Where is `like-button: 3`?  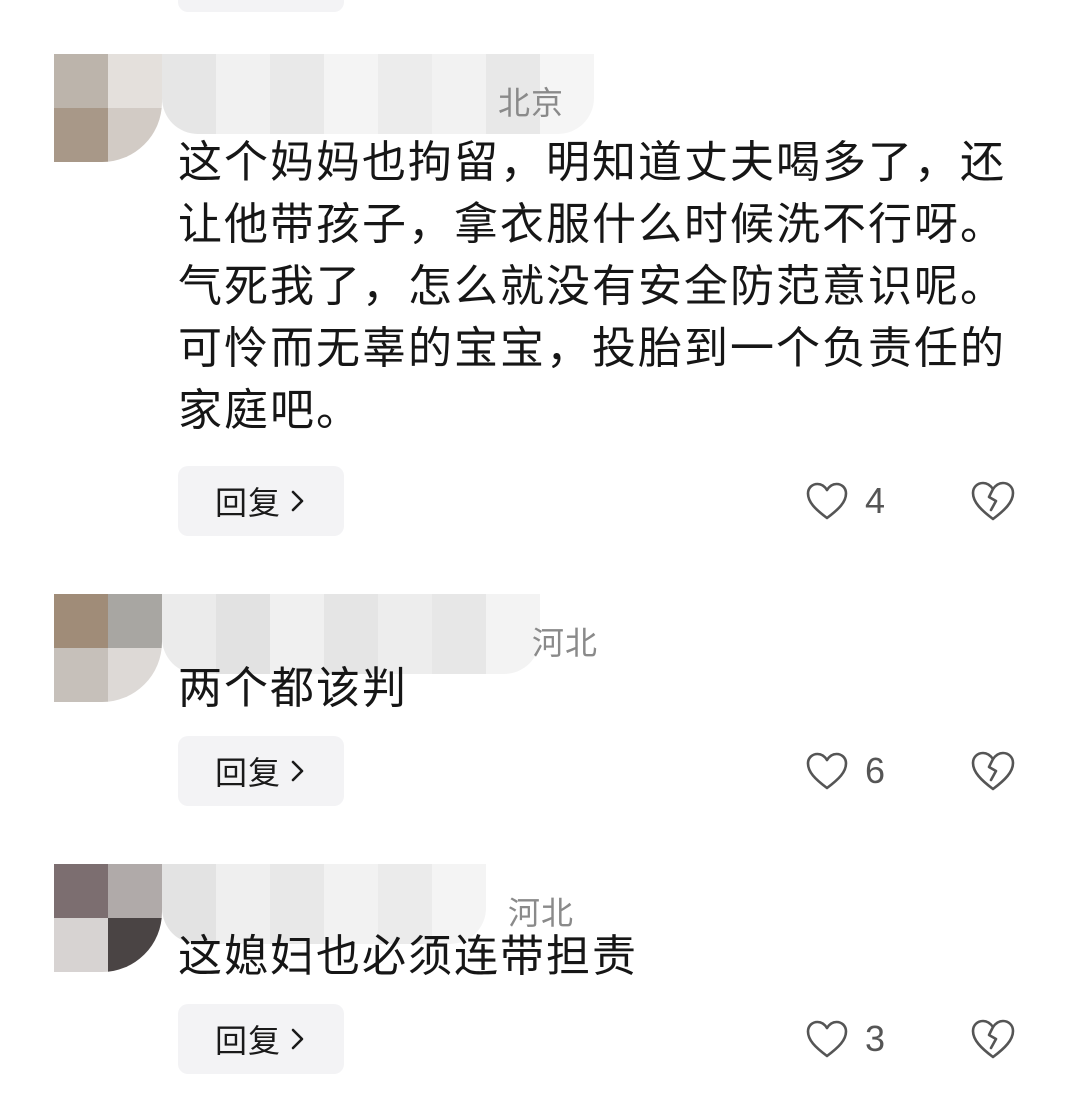 like-button: 3 is located at coordinates (845, 1039).